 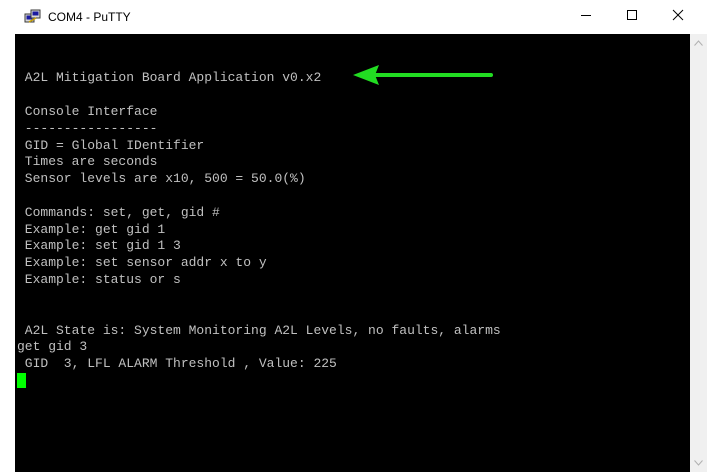 I want to click on terminal-line: Commands: set, get, gid #, so click(x=118, y=212).